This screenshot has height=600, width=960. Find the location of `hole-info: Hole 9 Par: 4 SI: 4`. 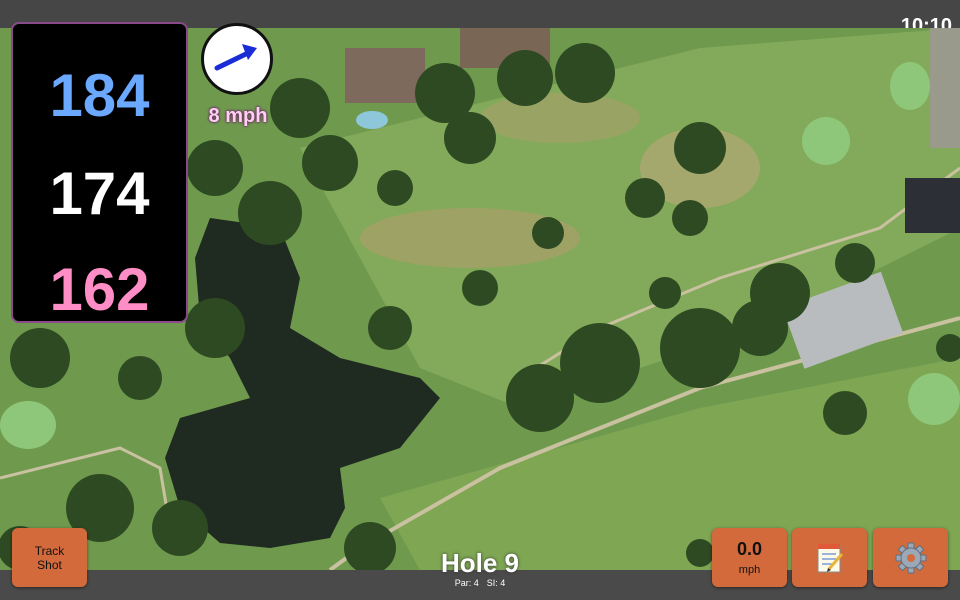

hole-info: Hole 9 Par: 4 SI: 4 is located at coordinates (480, 568).